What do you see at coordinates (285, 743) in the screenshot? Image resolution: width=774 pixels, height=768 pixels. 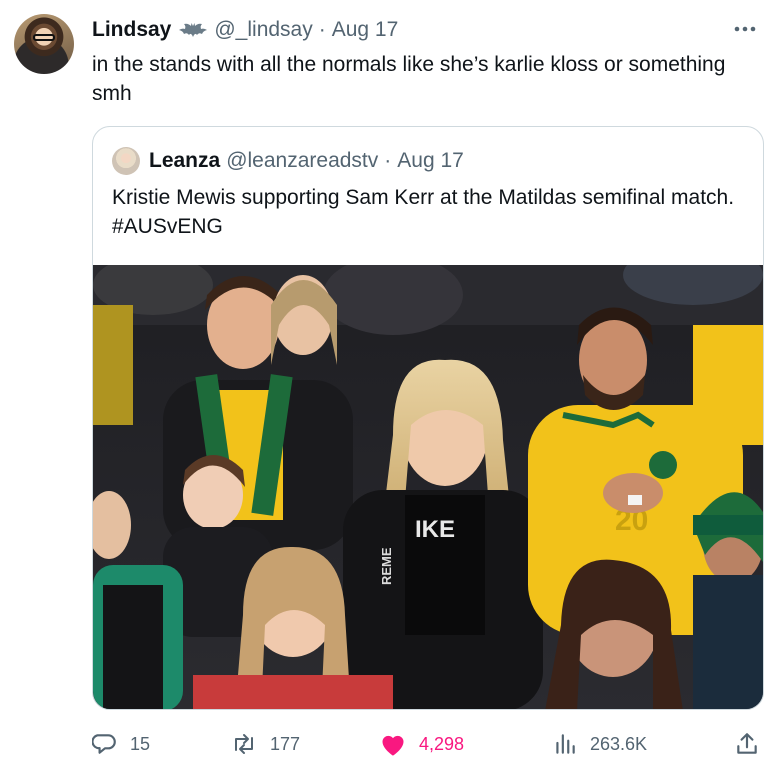 I see `retweet-count: 177` at bounding box center [285, 743].